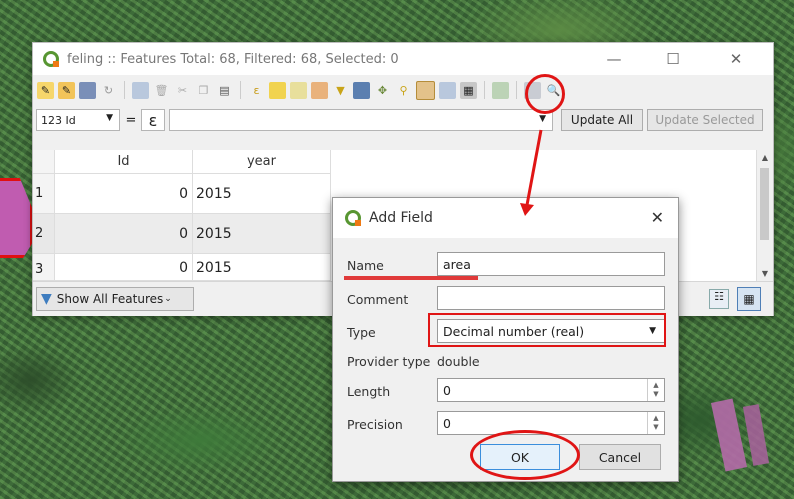 The image size is (794, 499). Describe the element at coordinates (531, 172) in the screenshot. I see `annotation-arrow` at that location.